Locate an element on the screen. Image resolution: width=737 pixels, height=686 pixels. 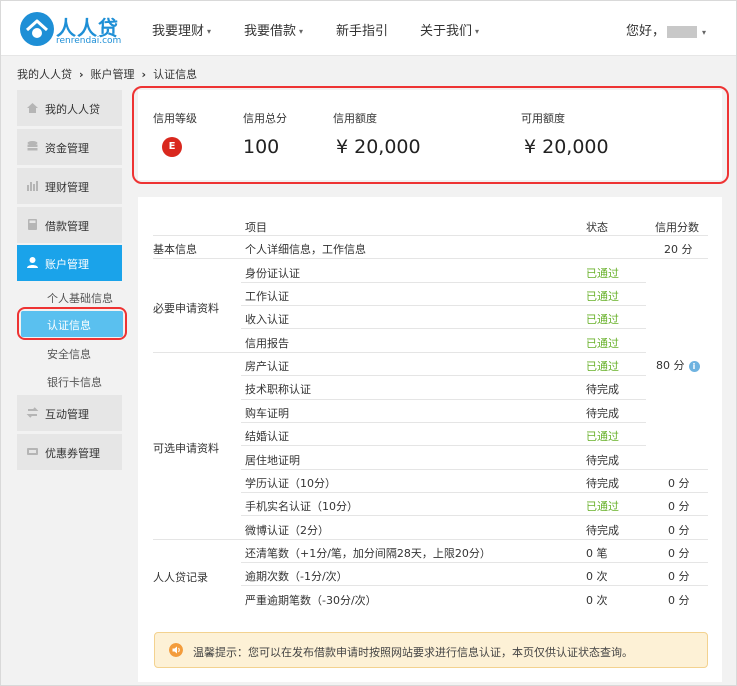
sidebar-item-home: 我的人人贷 is located at coordinates (69, 108).